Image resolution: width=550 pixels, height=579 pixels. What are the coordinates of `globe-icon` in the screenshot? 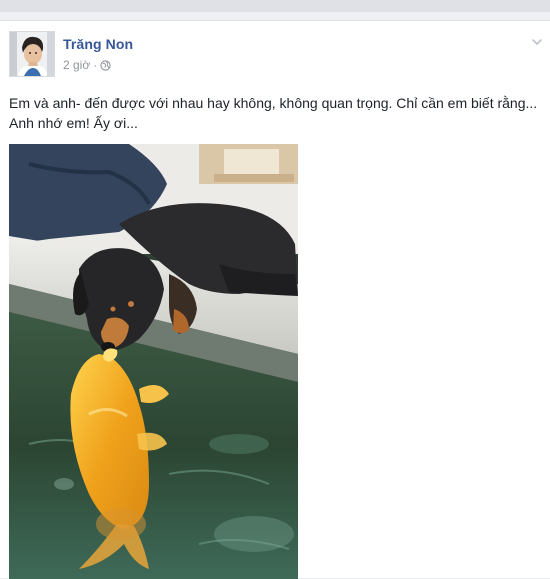 It's located at (105, 65).